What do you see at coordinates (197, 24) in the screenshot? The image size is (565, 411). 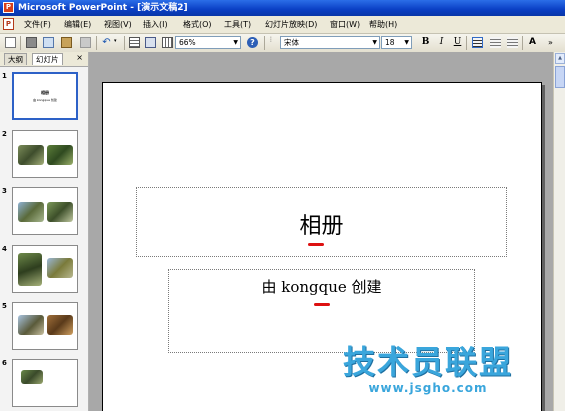 I see `menu-format: 格式(O)` at bounding box center [197, 24].